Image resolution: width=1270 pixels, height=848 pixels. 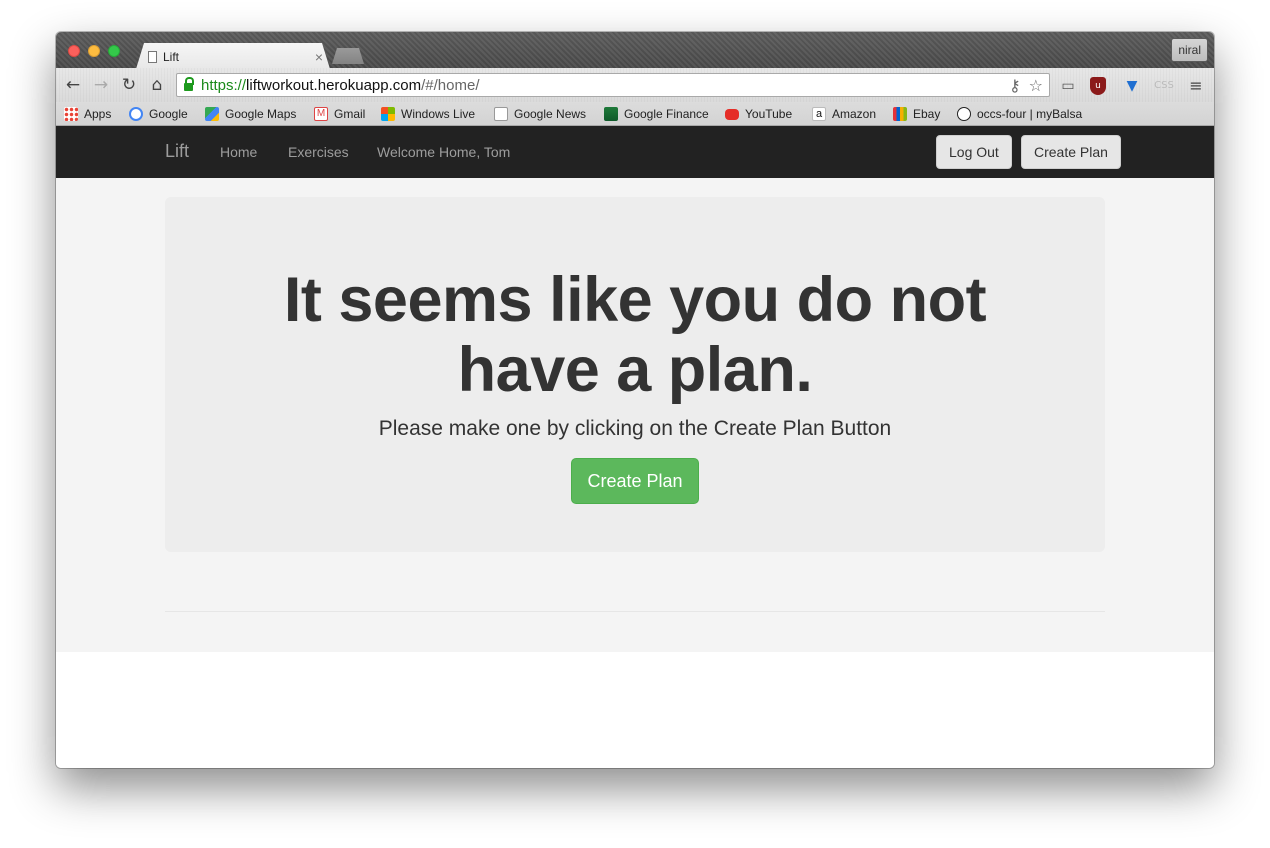 I want to click on nav-link-exercises: Exercises, so click(x=318, y=152).